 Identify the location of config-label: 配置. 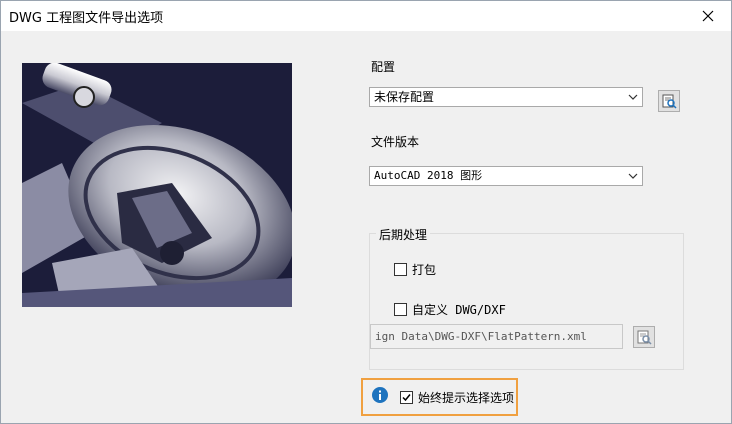
(383, 67).